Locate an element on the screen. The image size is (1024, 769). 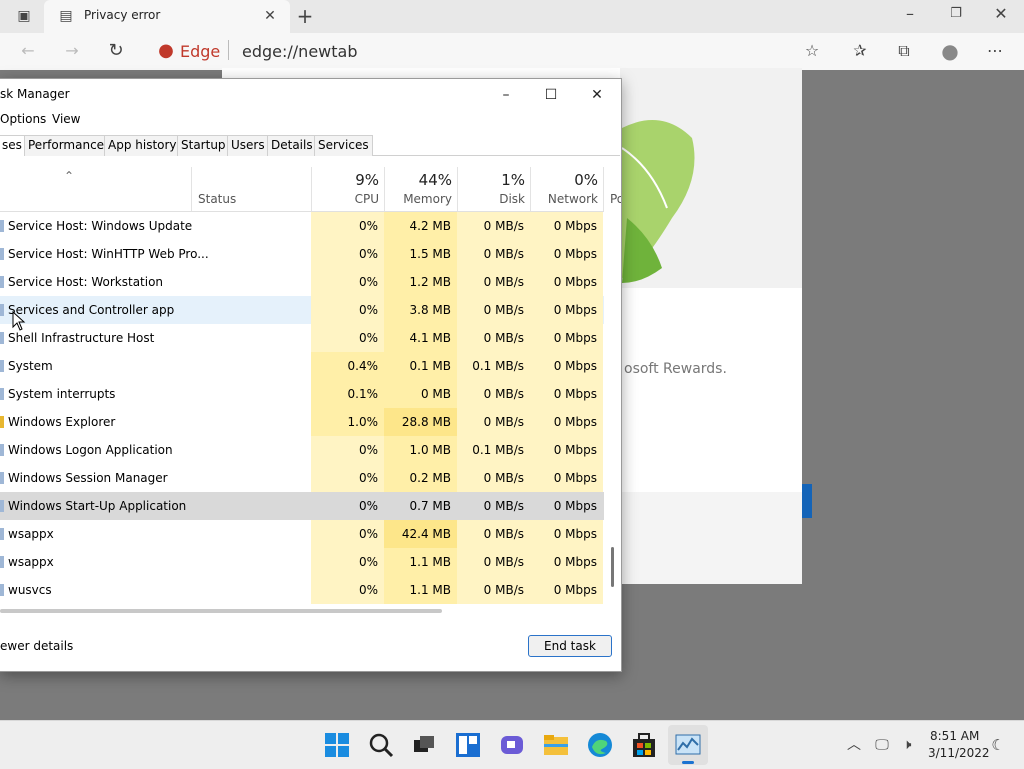
notifications-icon: ☾ is located at coordinates (998, 745).